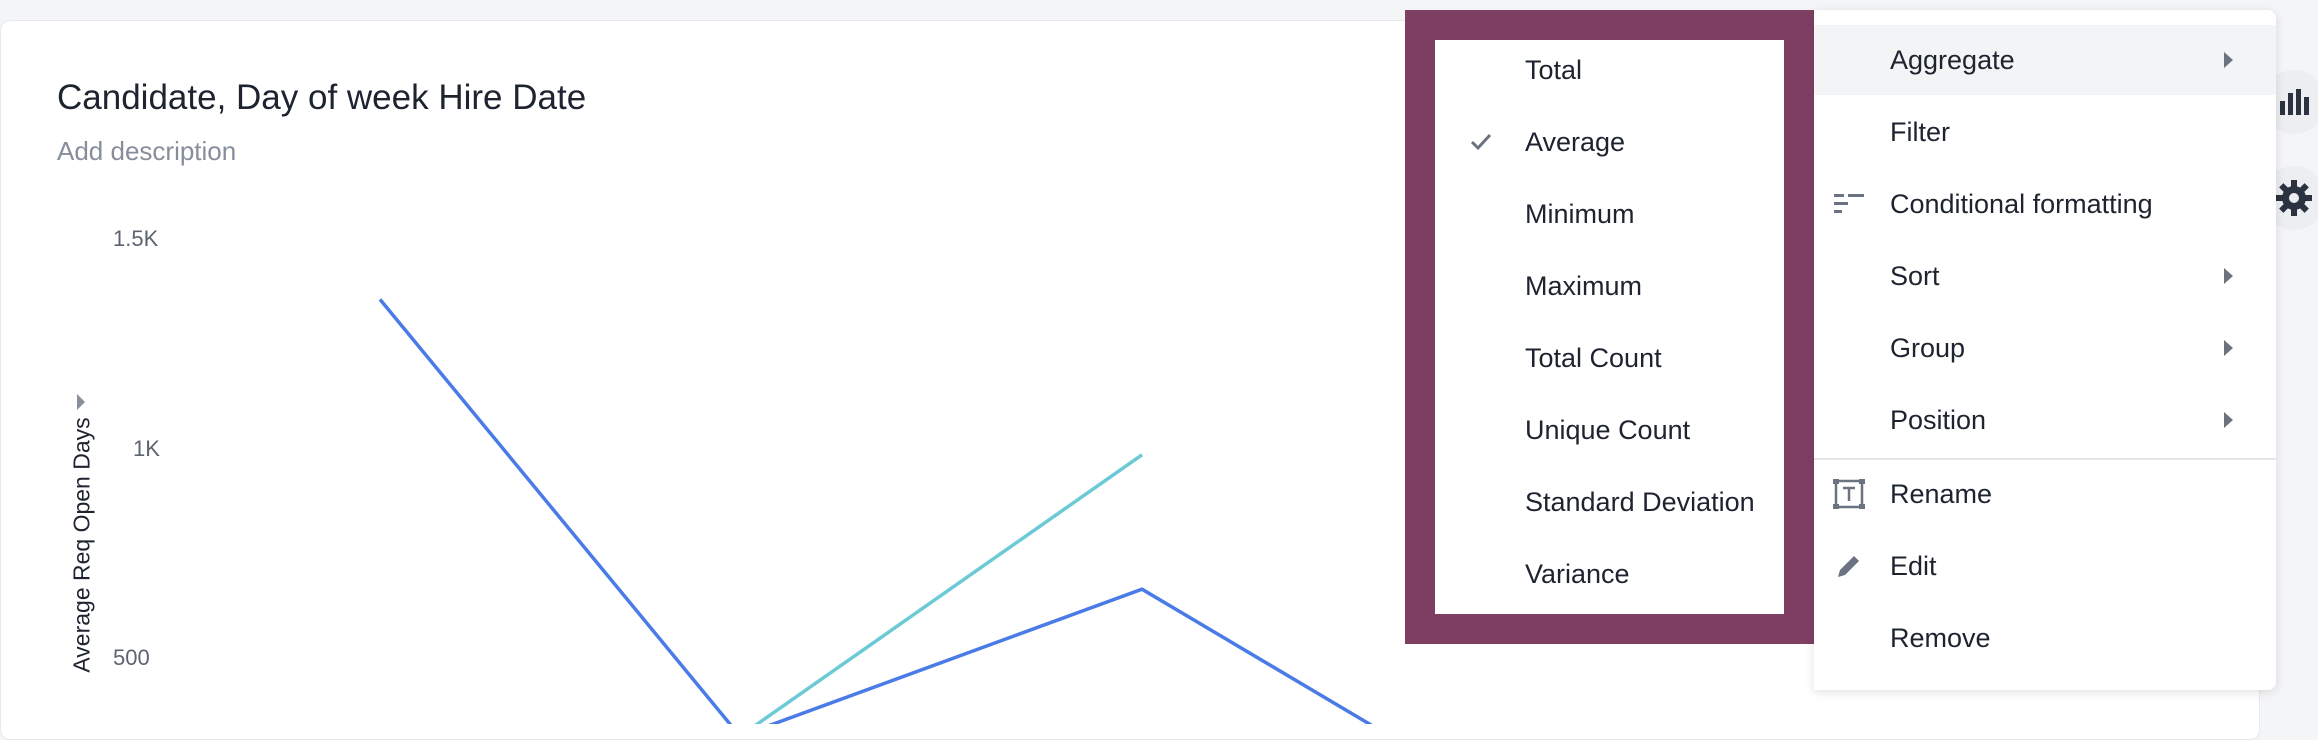  I want to click on checkmark-icon, so click(1481, 142).